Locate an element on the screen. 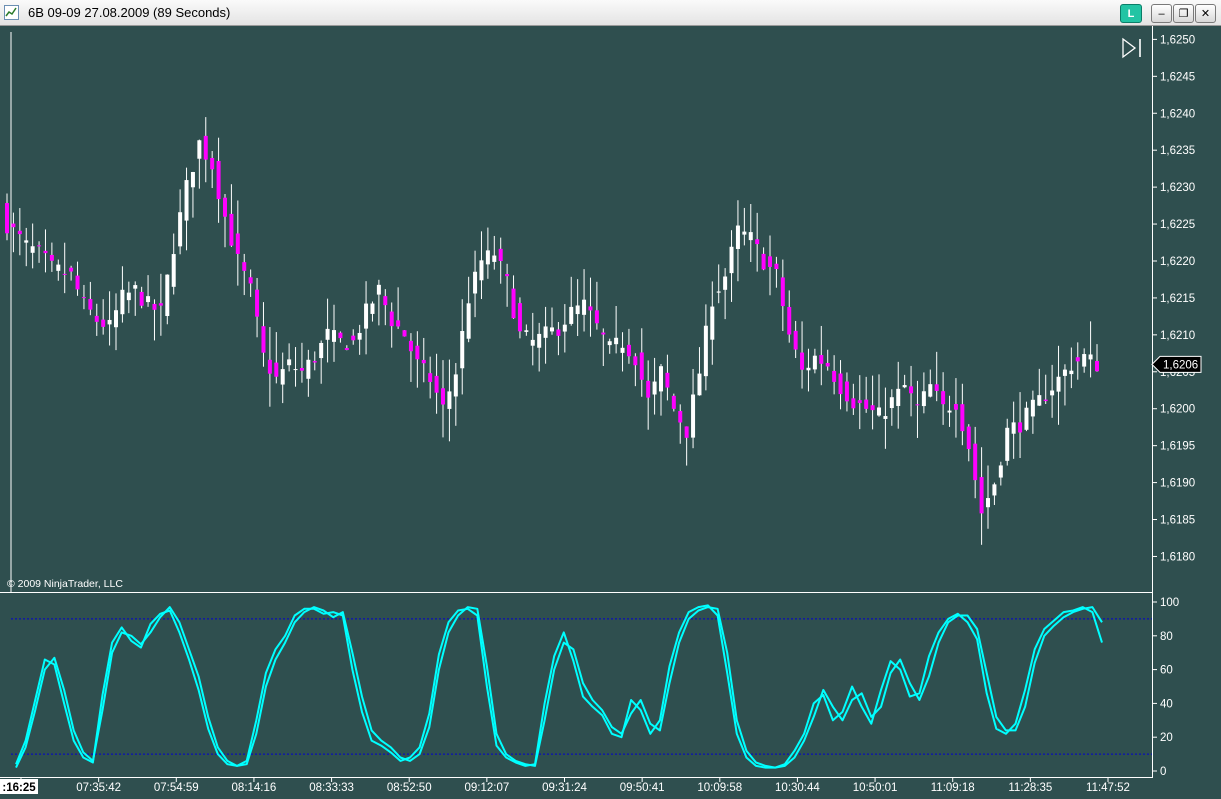 The image size is (1221, 799). close-button: ✕ is located at coordinates (1205, 13).